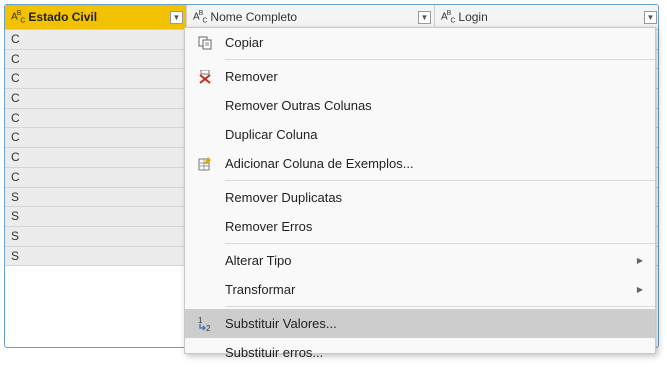  What do you see at coordinates (205, 76) in the screenshot?
I see `remove-x-icon` at bounding box center [205, 76].